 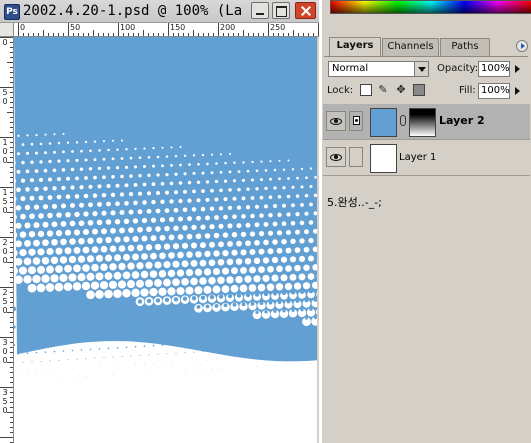 What do you see at coordinates (403, 120) in the screenshot?
I see `chain-link-icon` at bounding box center [403, 120].